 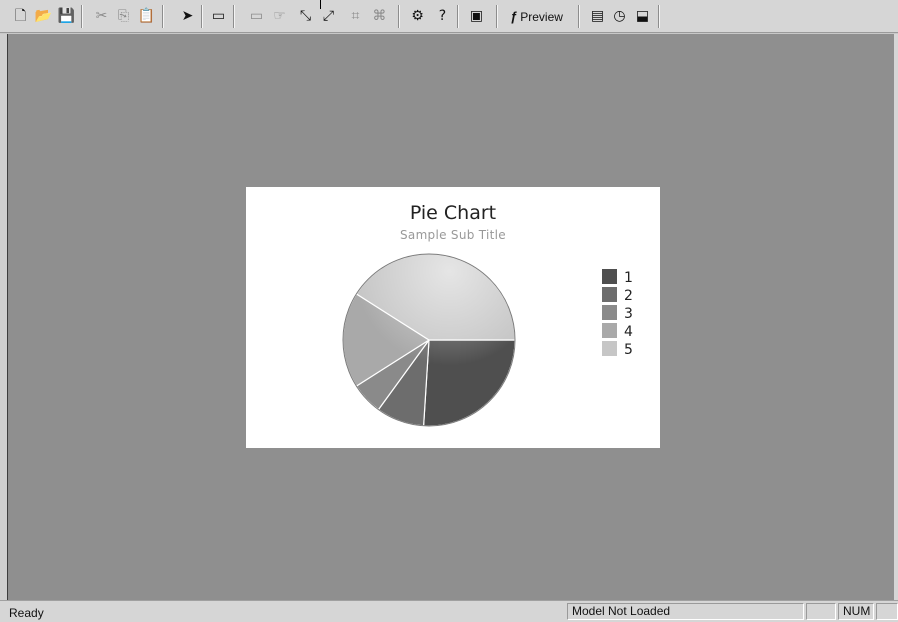 I want to click on preview-label: Preview, so click(x=541, y=16).